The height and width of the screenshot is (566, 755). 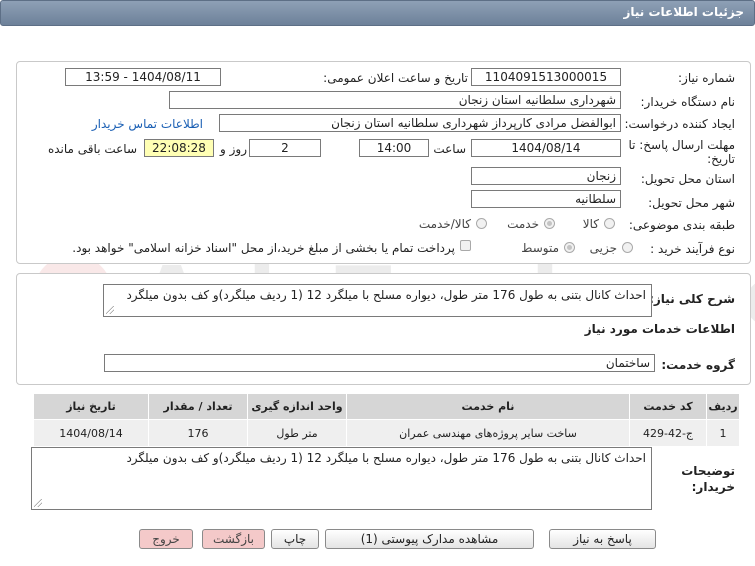 I want to click on buyer-contact-link: اطلاعات تماس خریدار, so click(x=147, y=124).